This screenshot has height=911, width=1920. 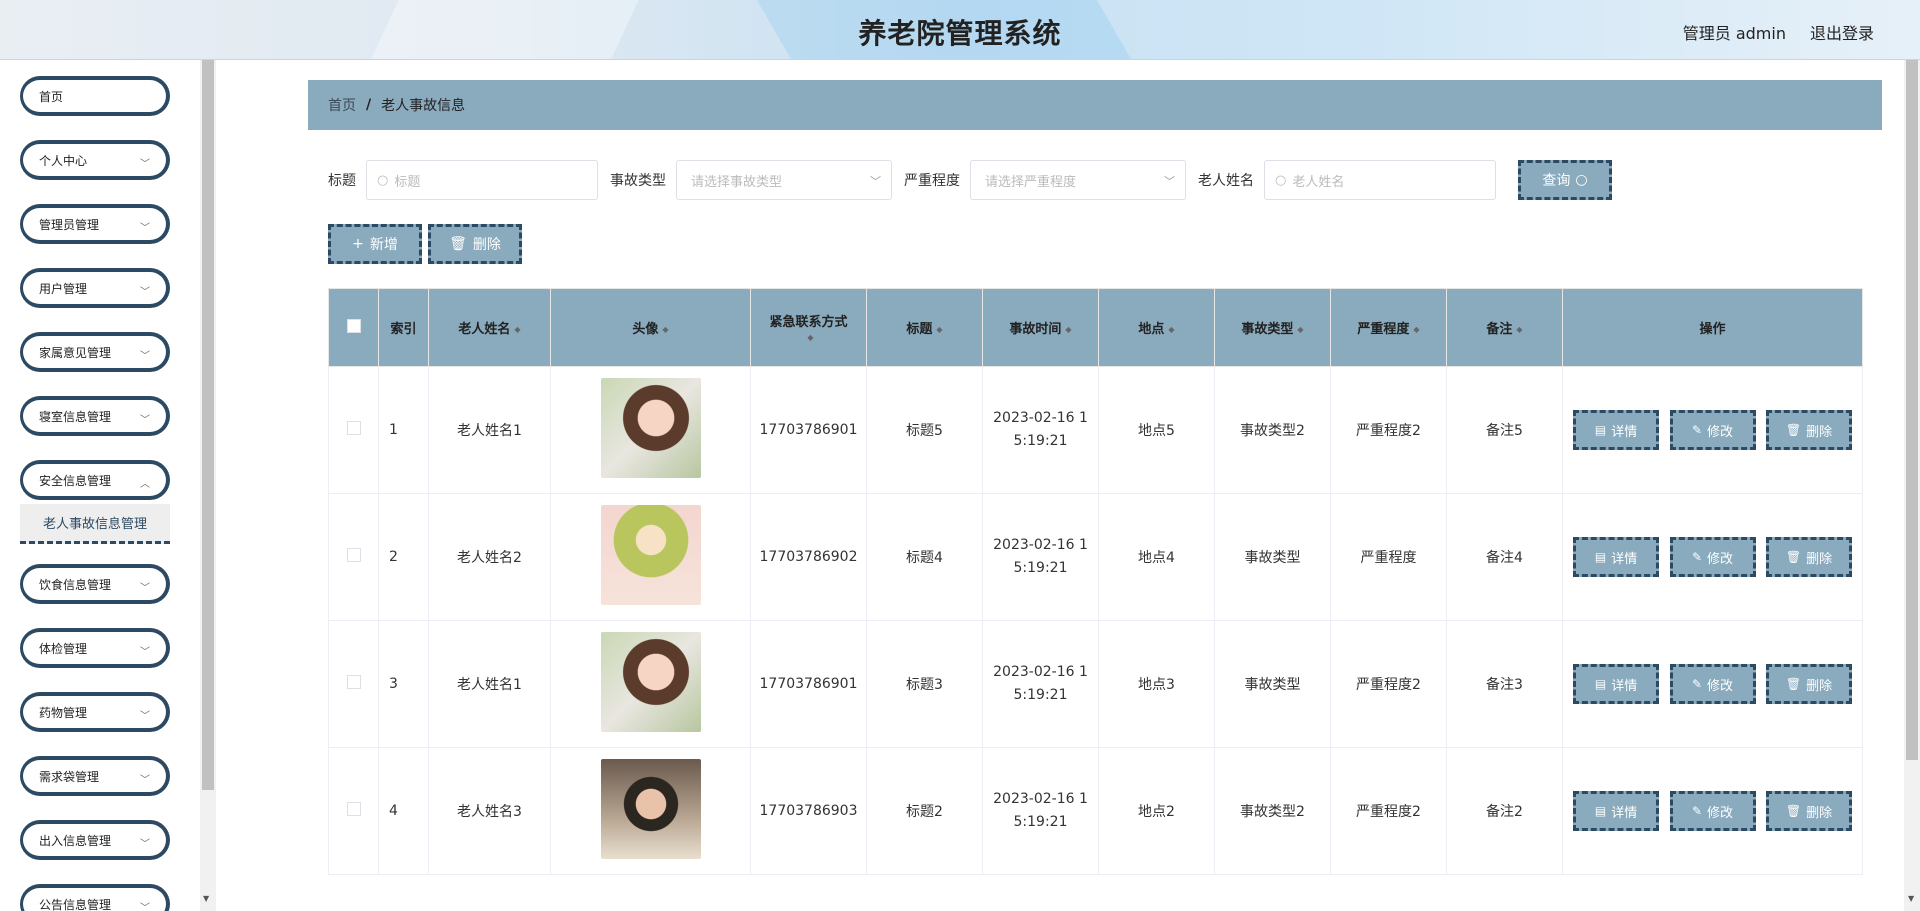 I want to click on detail-button-label: 详情, so click(x=1624, y=813).